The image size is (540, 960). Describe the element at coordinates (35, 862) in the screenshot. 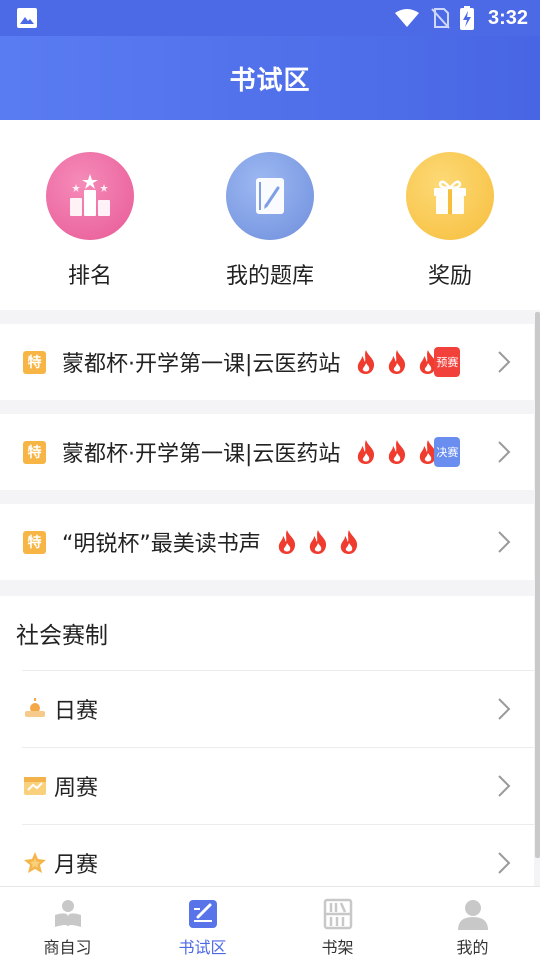

I see `star-medal-icon` at that location.